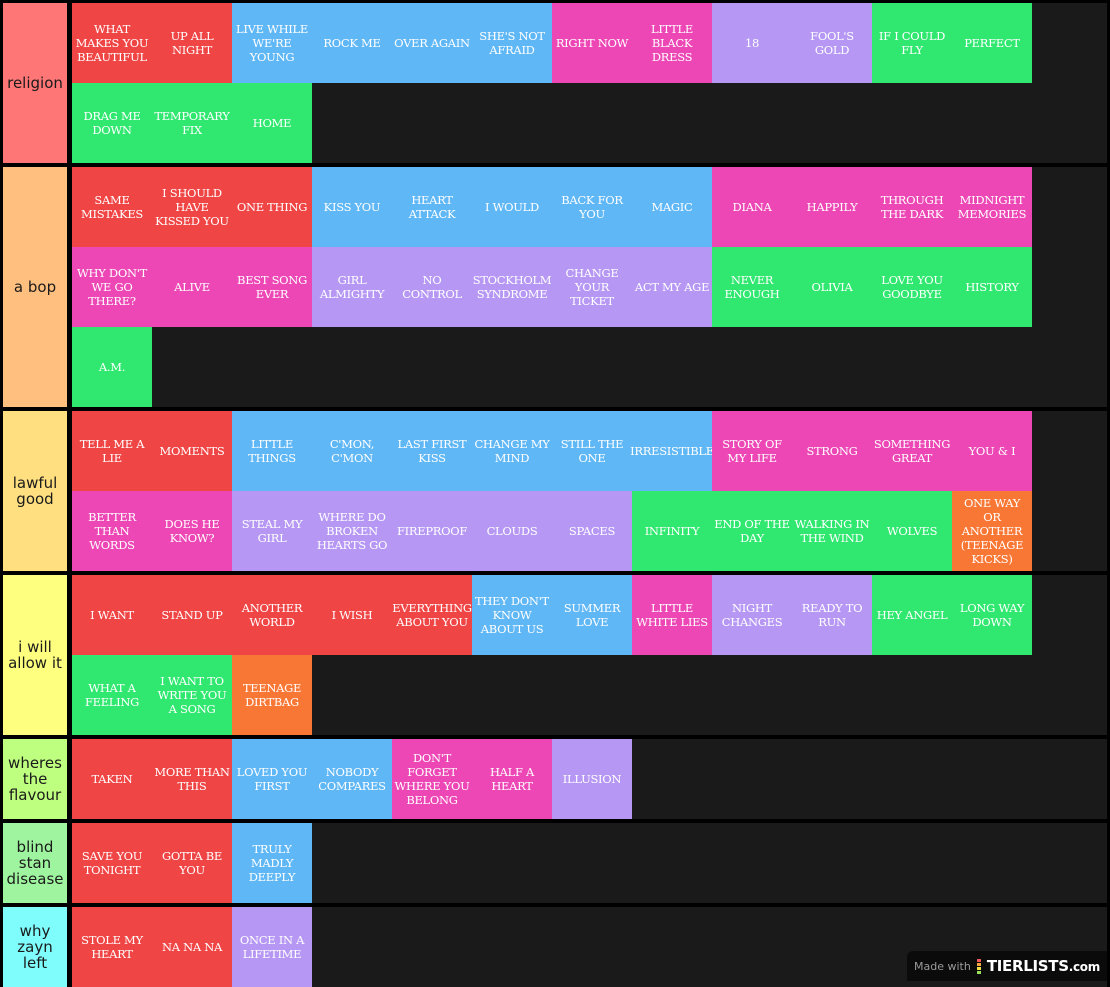 The image size is (1110, 987). I want to click on song-tile: STORY OF MY LIFE, so click(752, 451).